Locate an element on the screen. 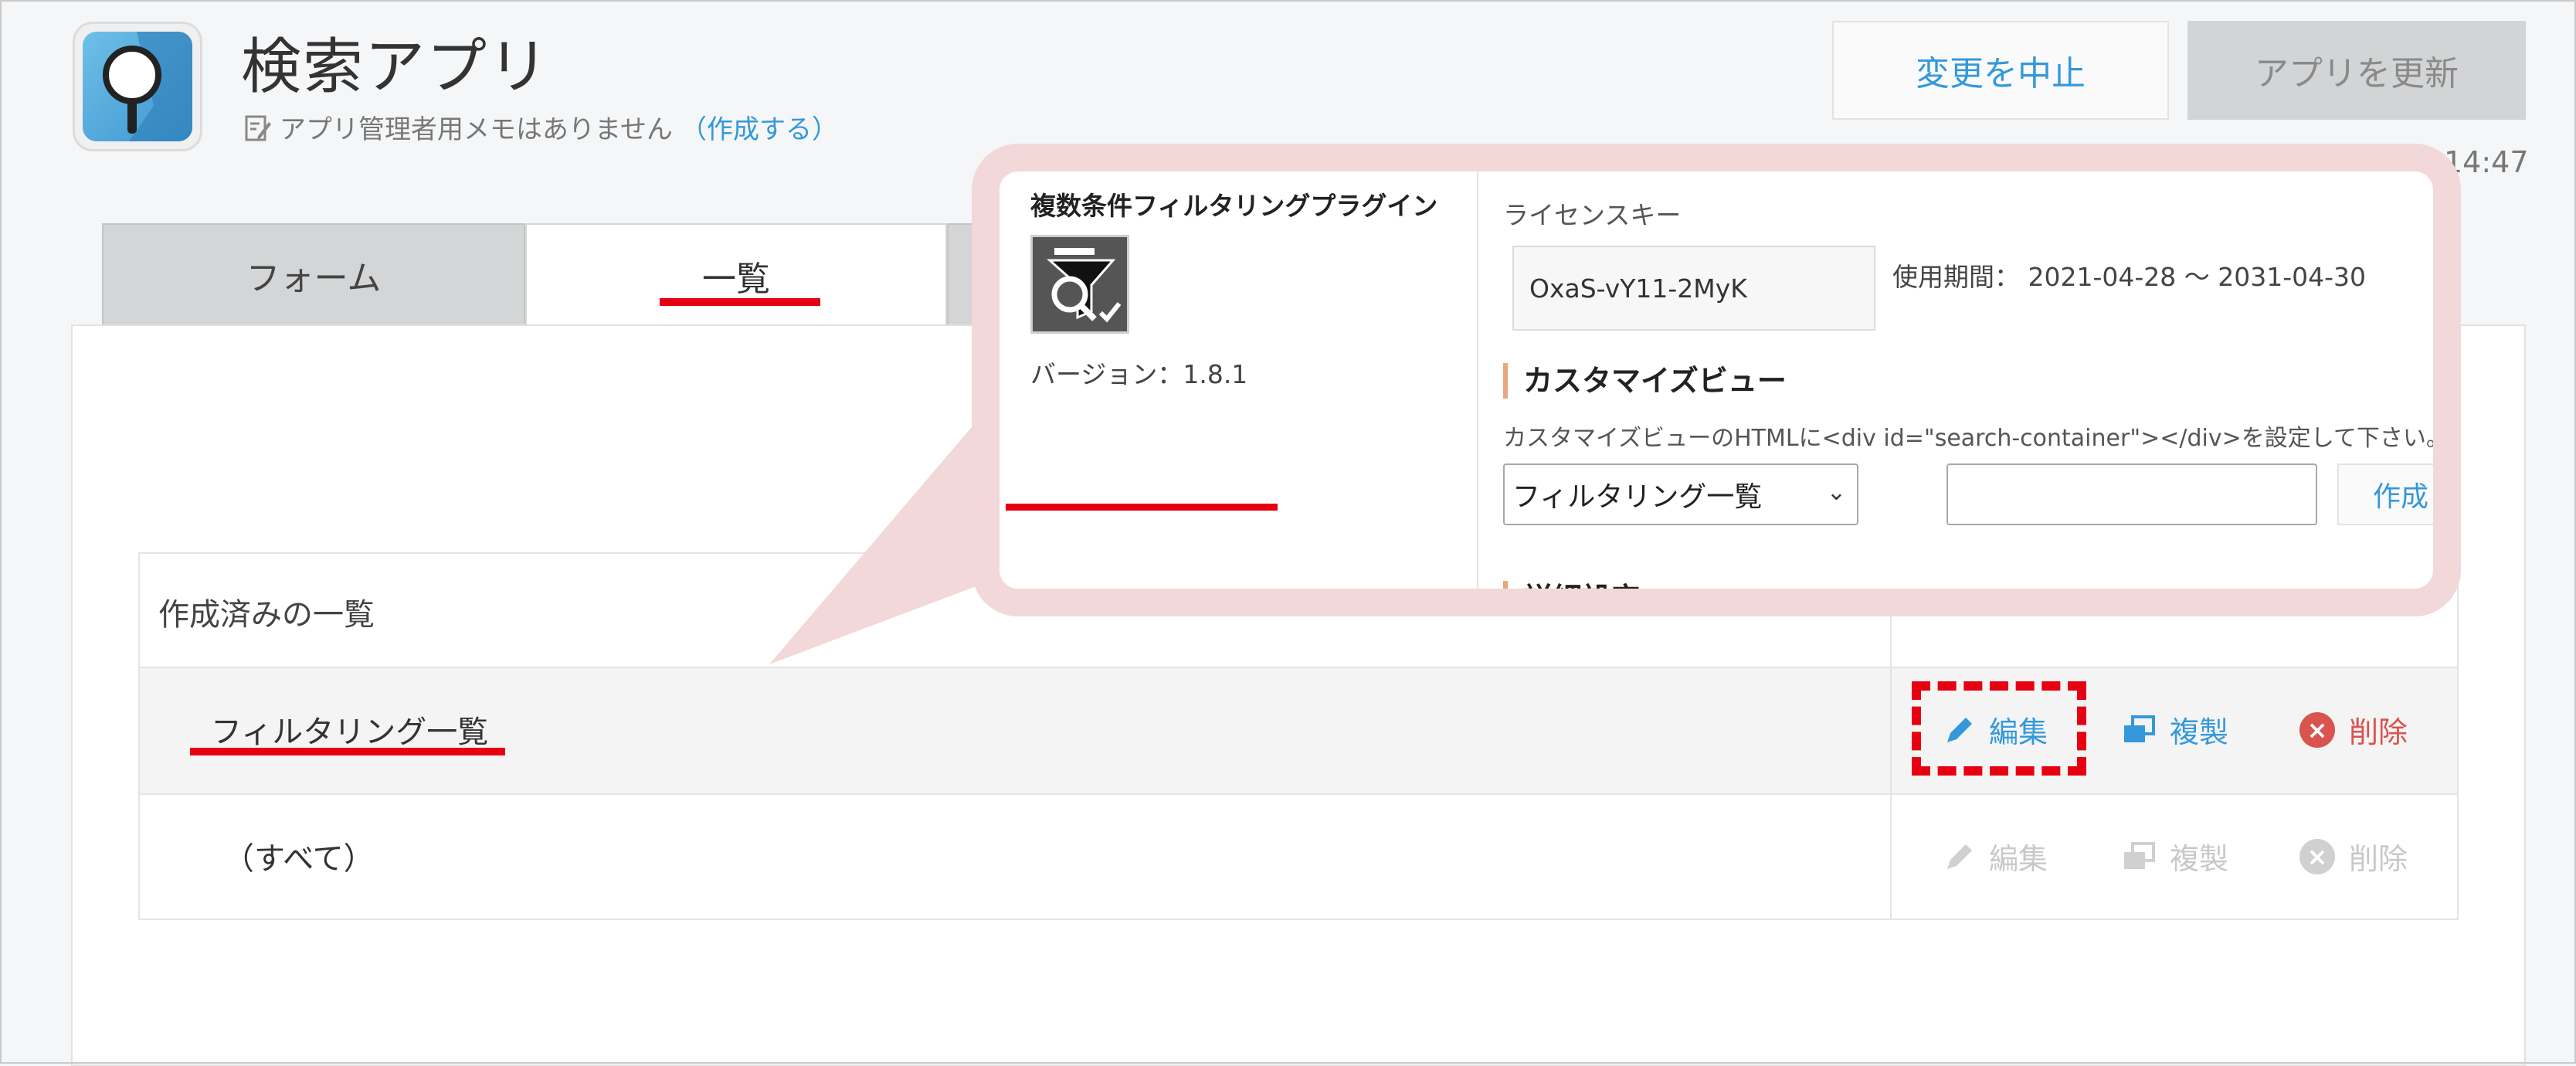  annotation-underline-tab is located at coordinates (740, 302).